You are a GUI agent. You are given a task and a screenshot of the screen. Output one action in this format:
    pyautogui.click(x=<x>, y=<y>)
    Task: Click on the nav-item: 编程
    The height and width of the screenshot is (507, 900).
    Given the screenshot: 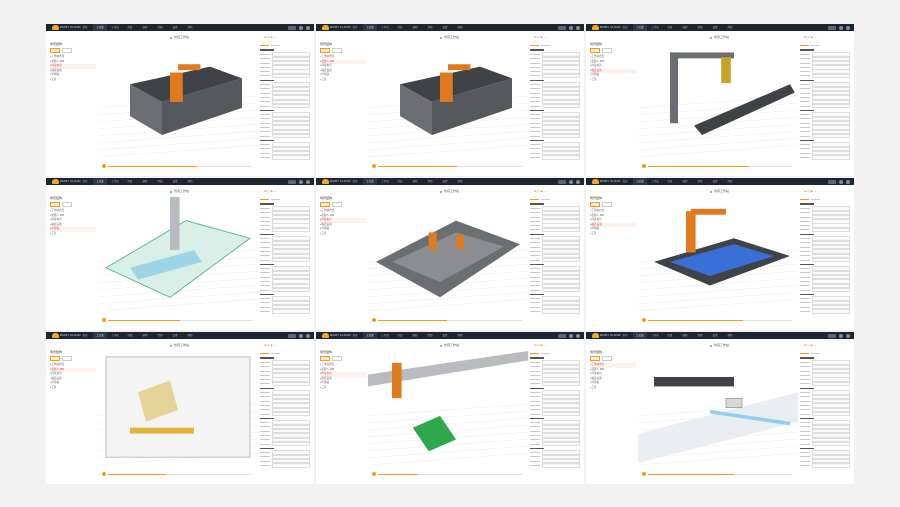 What is the action you would take?
    pyautogui.click(x=685, y=181)
    